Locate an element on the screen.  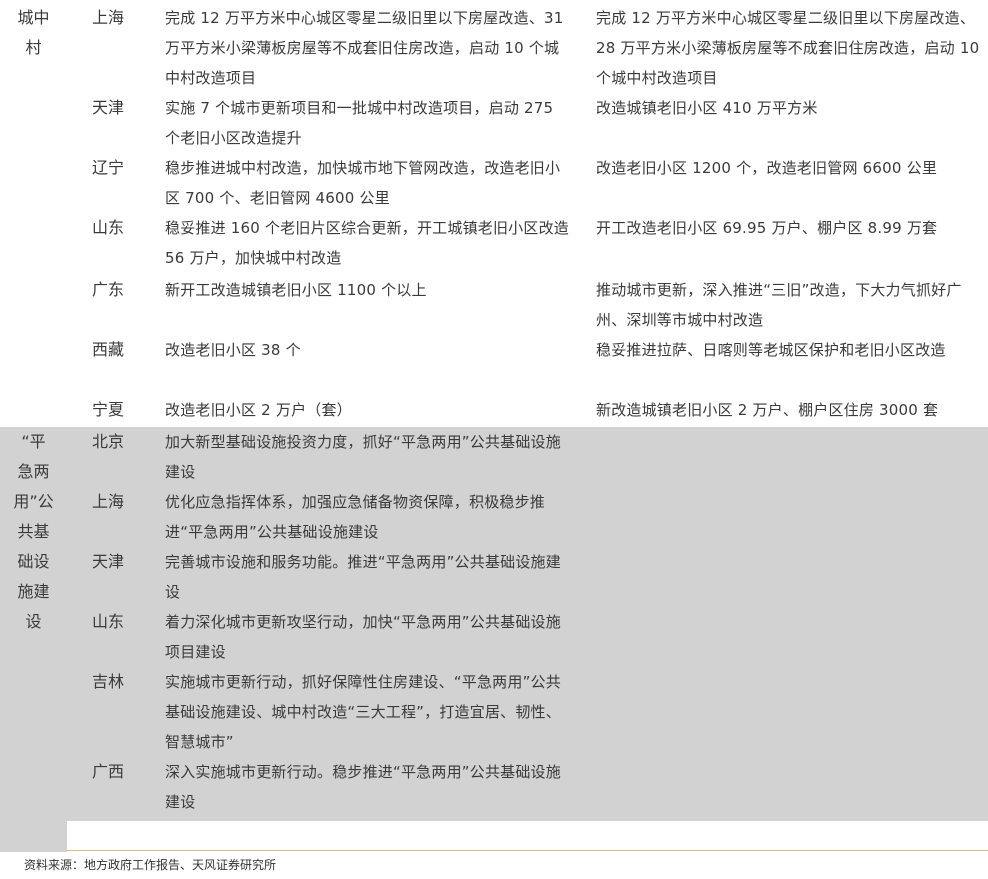
cell-2023-shanghai: 优化应急指挥体系，加强应急储备物资保障，积极稳步推进“平急两用”公共基础设施建设 is located at coordinates (355, 517).